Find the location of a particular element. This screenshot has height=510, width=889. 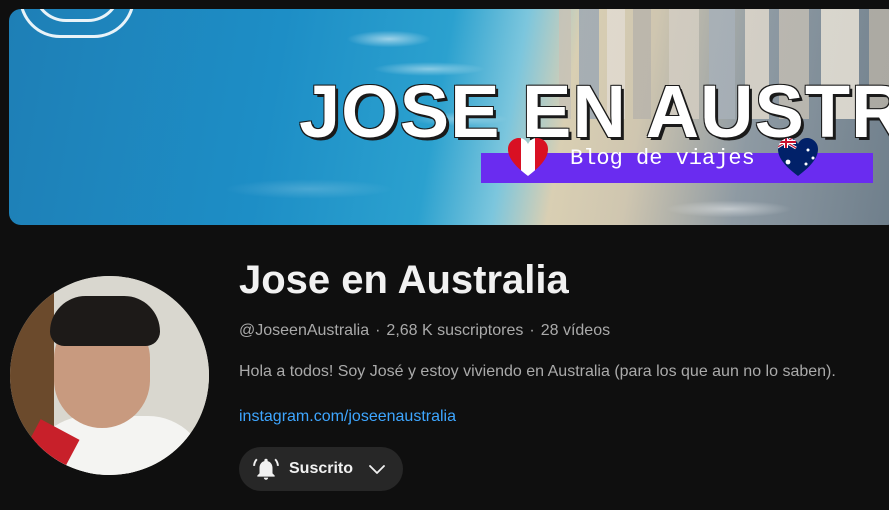

peru-heart-icon is located at coordinates (528, 158).